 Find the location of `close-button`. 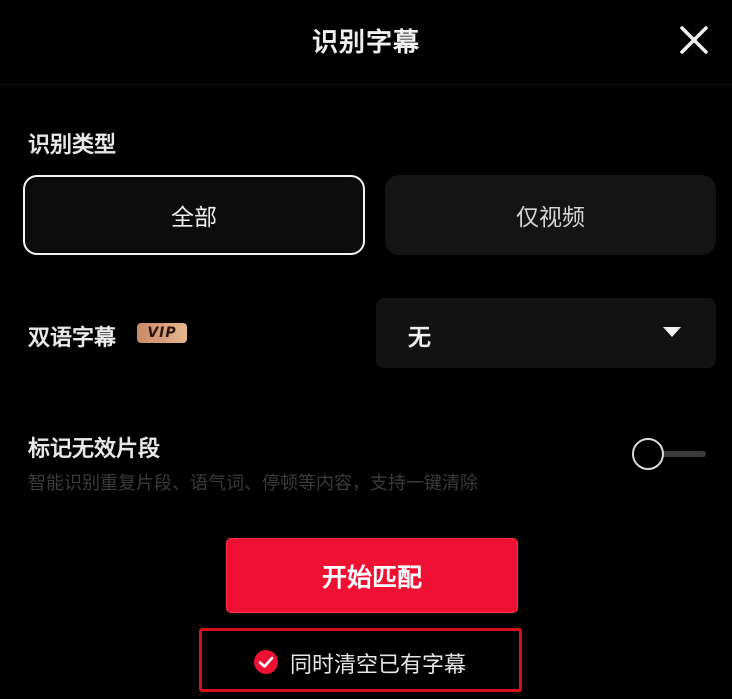

close-button is located at coordinates (694, 40).